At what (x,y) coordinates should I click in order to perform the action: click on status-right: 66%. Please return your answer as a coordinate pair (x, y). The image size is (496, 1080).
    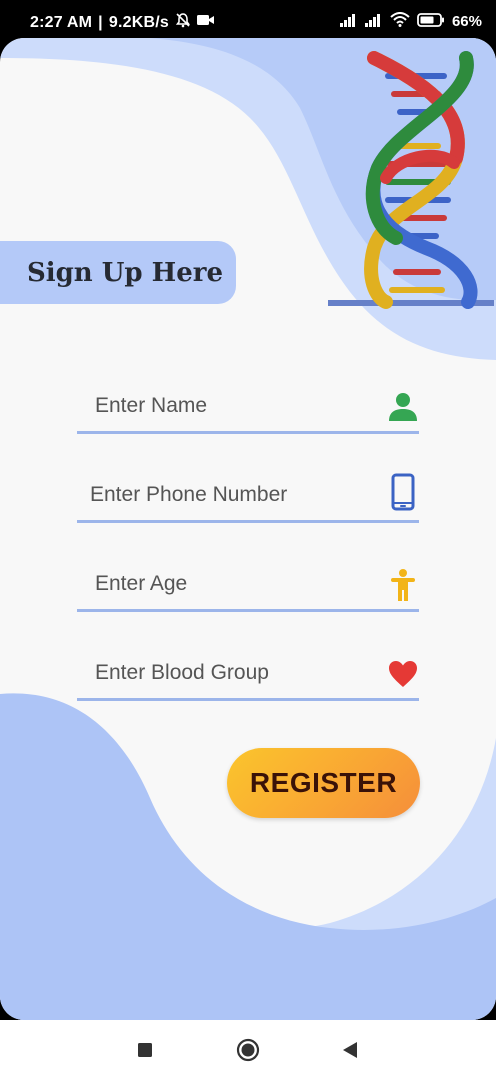
    Looking at the image, I should click on (410, 21).